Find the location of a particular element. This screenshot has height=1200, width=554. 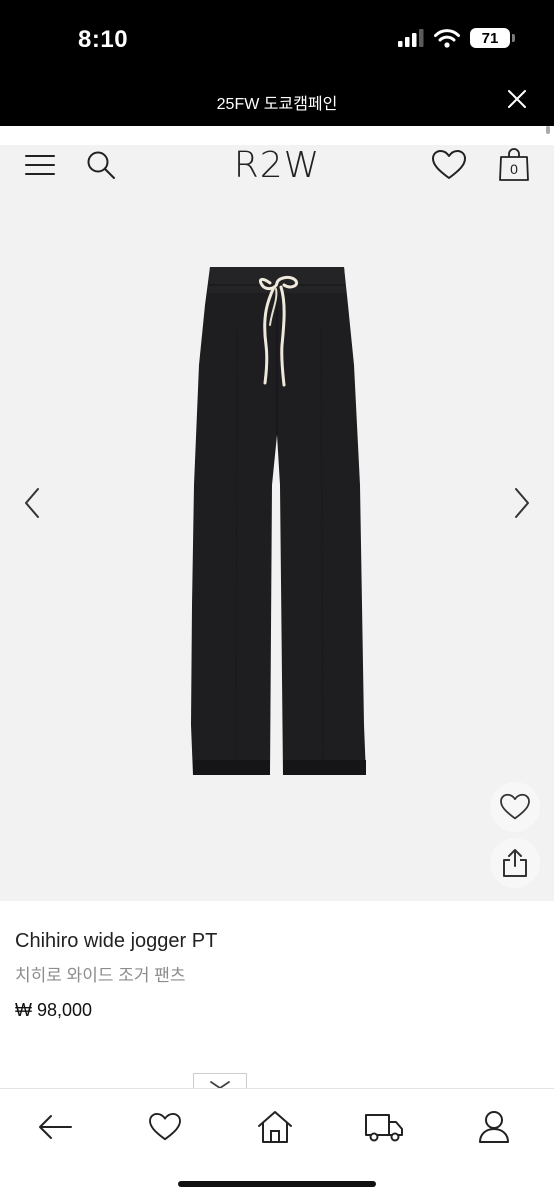

home-icon is located at coordinates (275, 1127).